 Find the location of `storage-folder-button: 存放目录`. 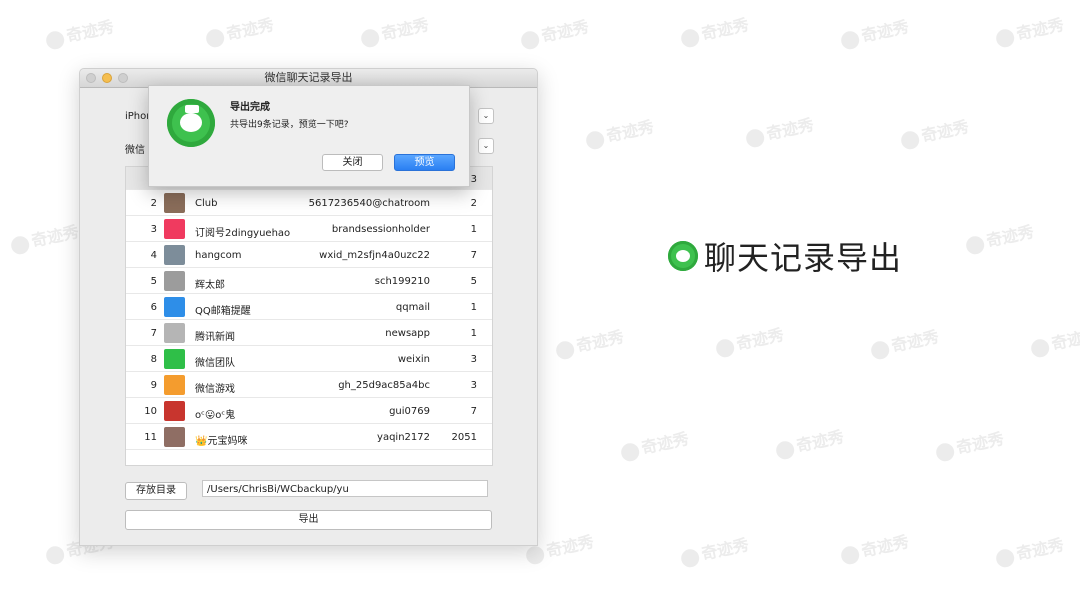

storage-folder-button: 存放目录 is located at coordinates (156, 491).